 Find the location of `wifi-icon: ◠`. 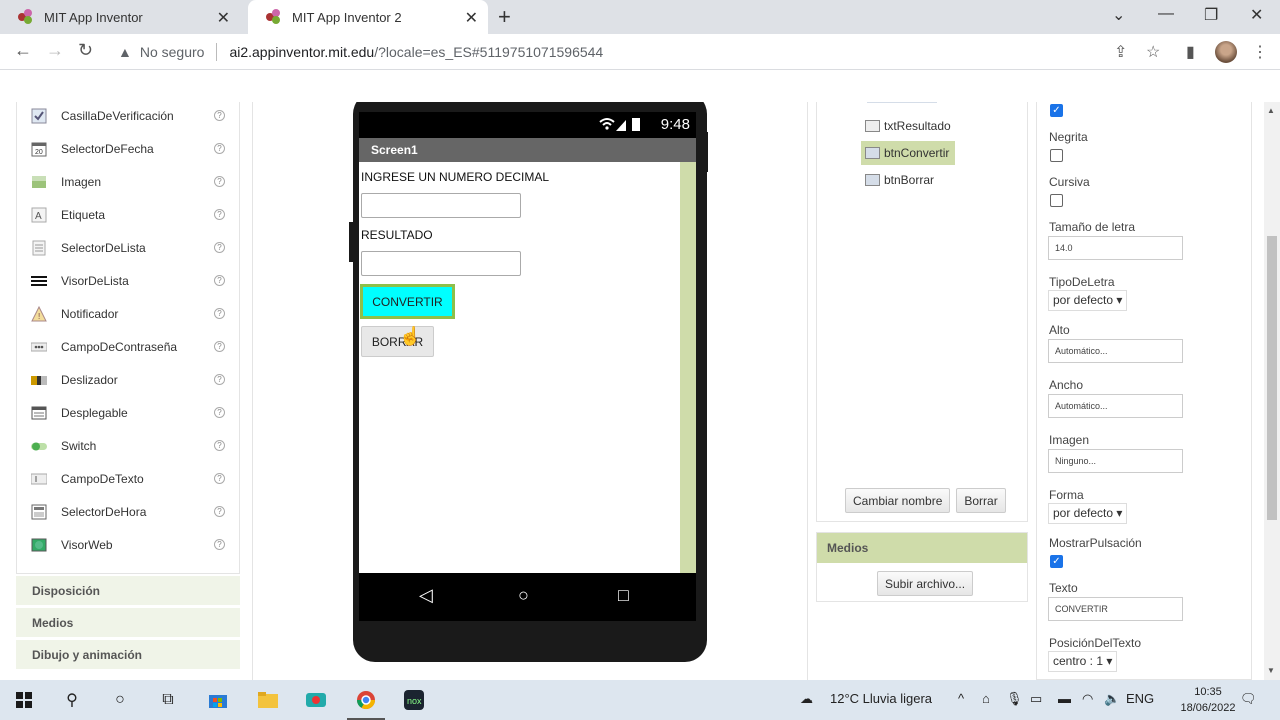

wifi-icon: ◠ is located at coordinates (1087, 699).